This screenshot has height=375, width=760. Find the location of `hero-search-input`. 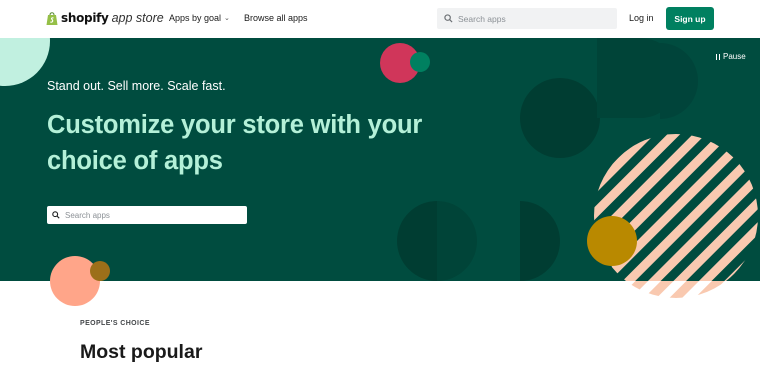

hero-search-input is located at coordinates (150, 215).